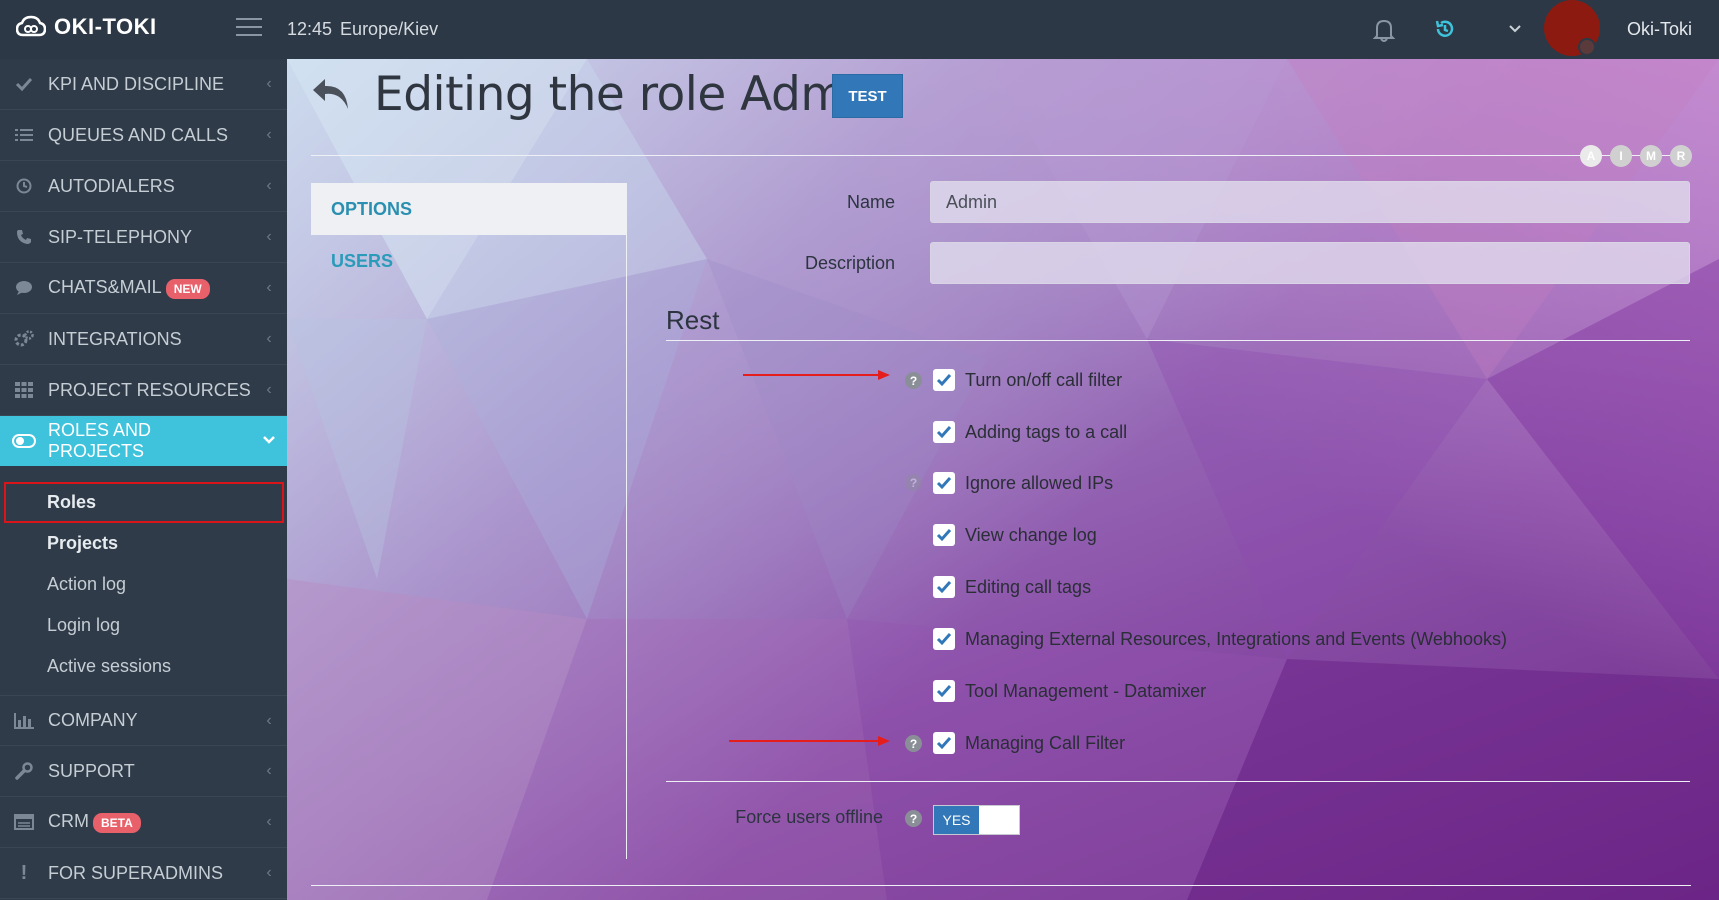 The width and height of the screenshot is (1719, 900). Describe the element at coordinates (331, 96) in the screenshot. I see `back-arrow-icon` at that location.